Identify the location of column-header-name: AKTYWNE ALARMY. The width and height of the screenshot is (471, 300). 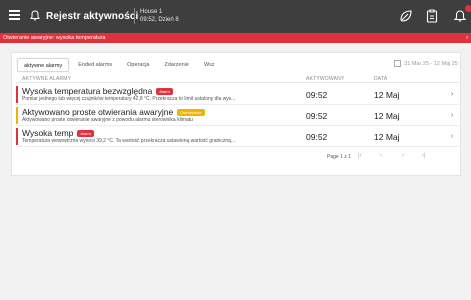
(47, 79).